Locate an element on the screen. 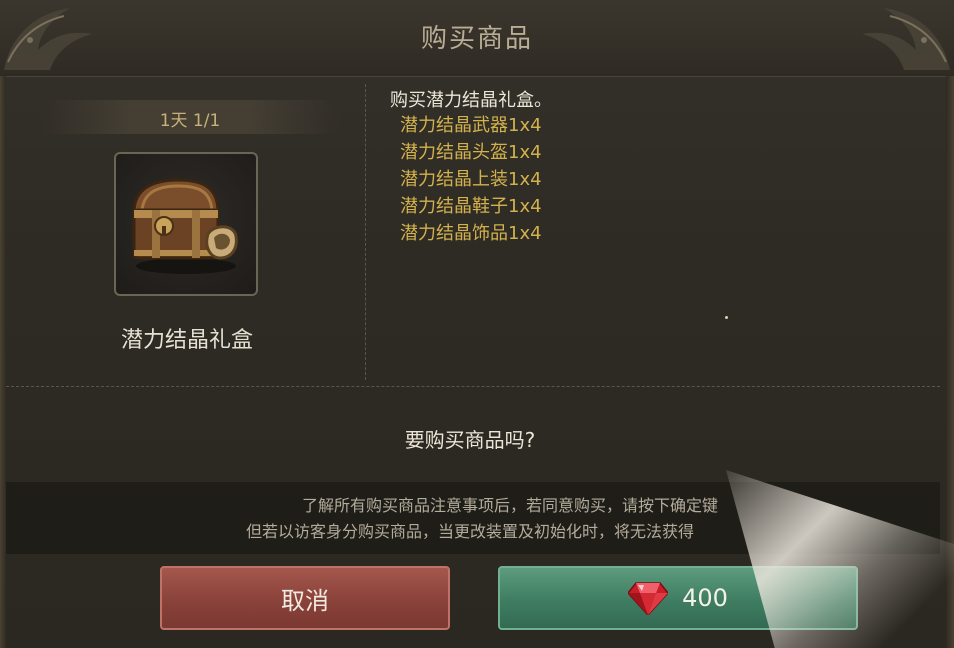  contents-item: 潜力结晶头盔1x4 is located at coordinates (471, 152).